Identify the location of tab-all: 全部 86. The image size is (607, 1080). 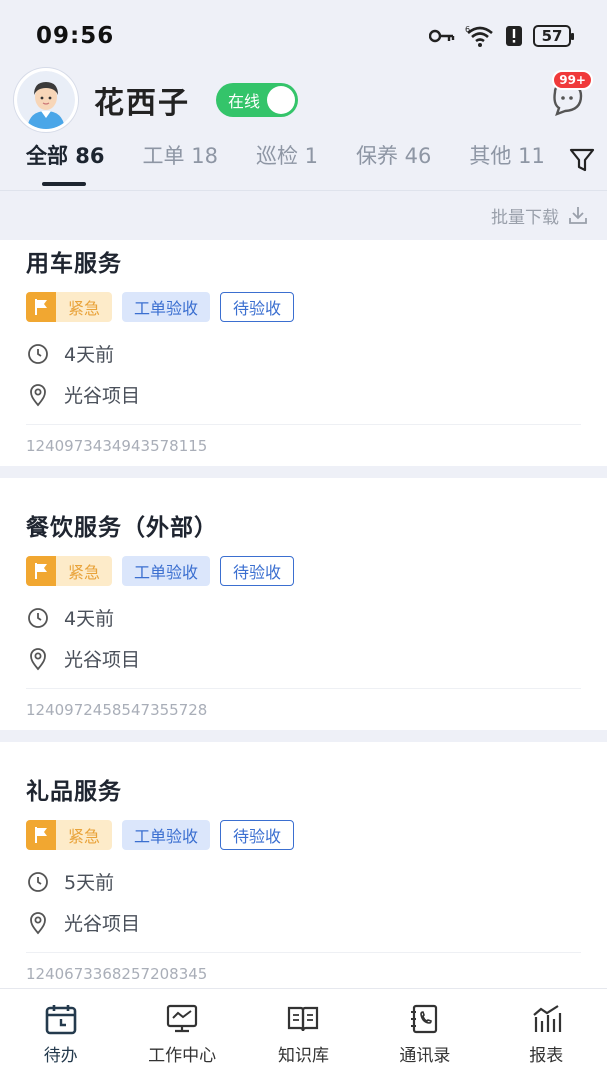
(65, 163).